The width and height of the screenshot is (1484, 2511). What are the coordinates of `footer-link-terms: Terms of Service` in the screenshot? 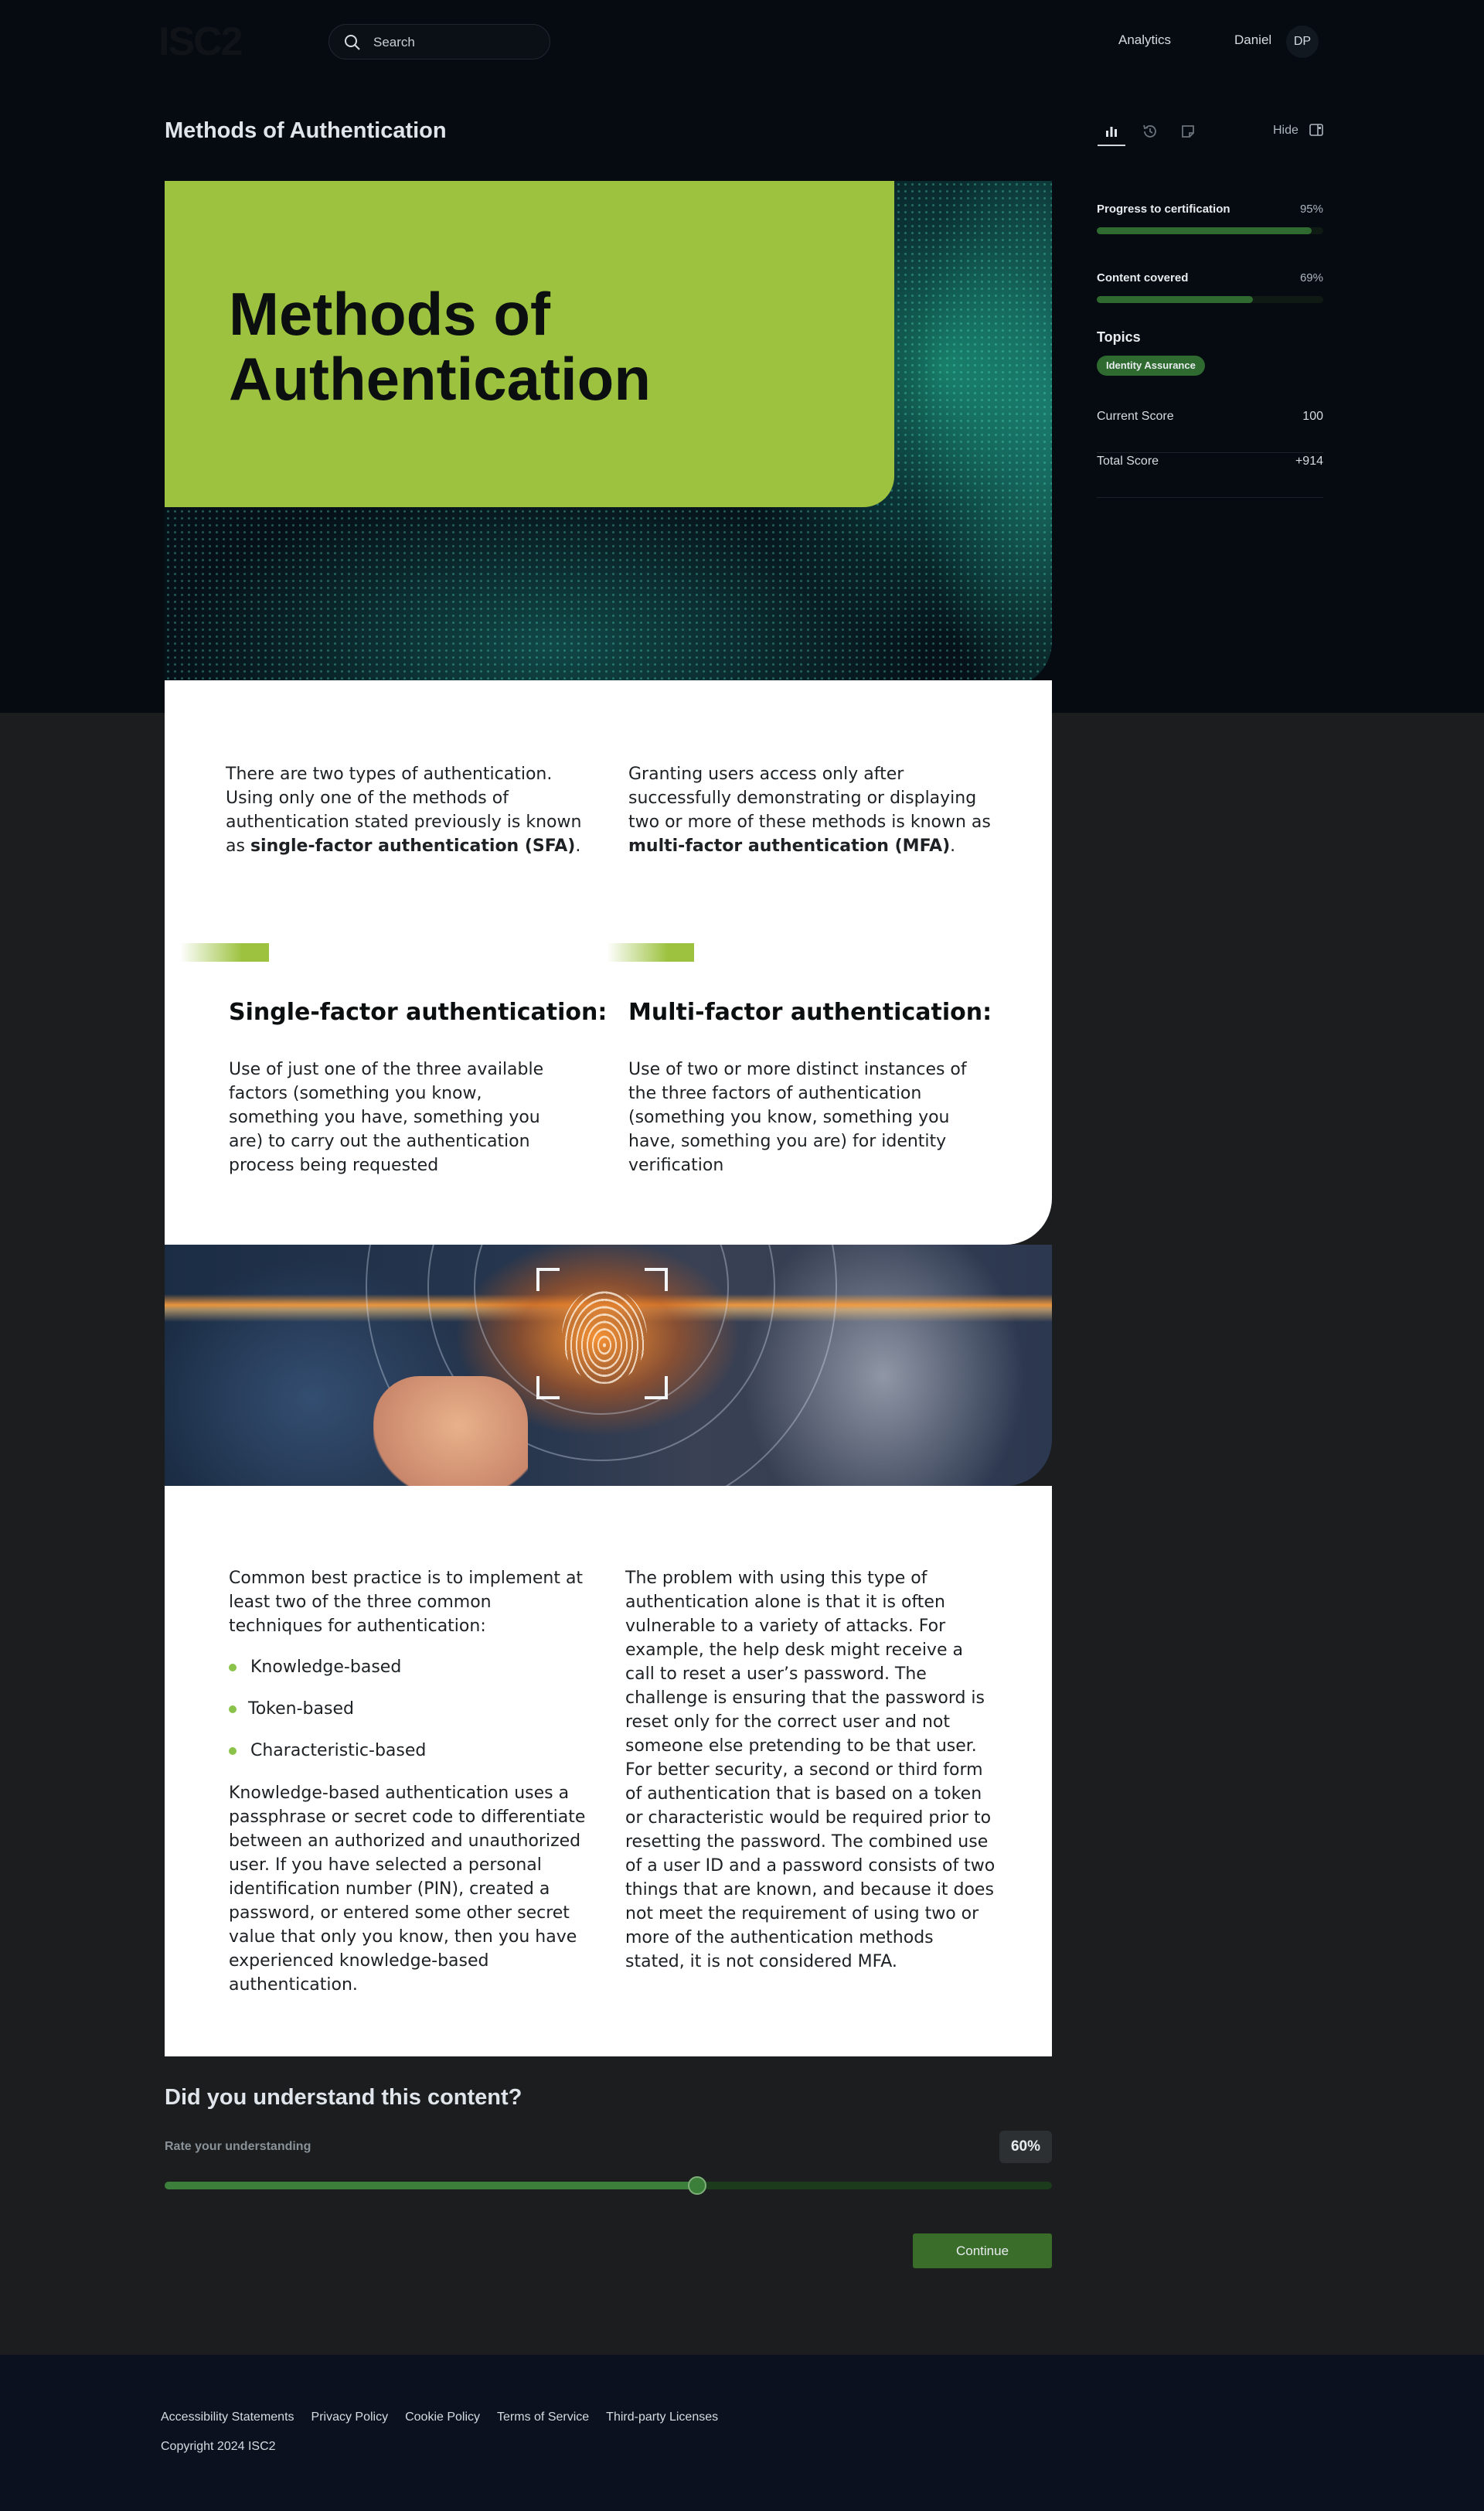 It's located at (543, 2417).